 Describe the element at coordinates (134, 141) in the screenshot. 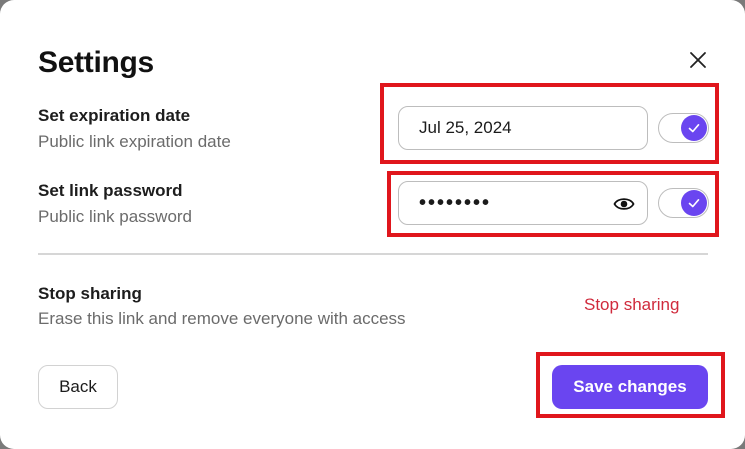

I see `expiration-description: Public link expiration date` at that location.